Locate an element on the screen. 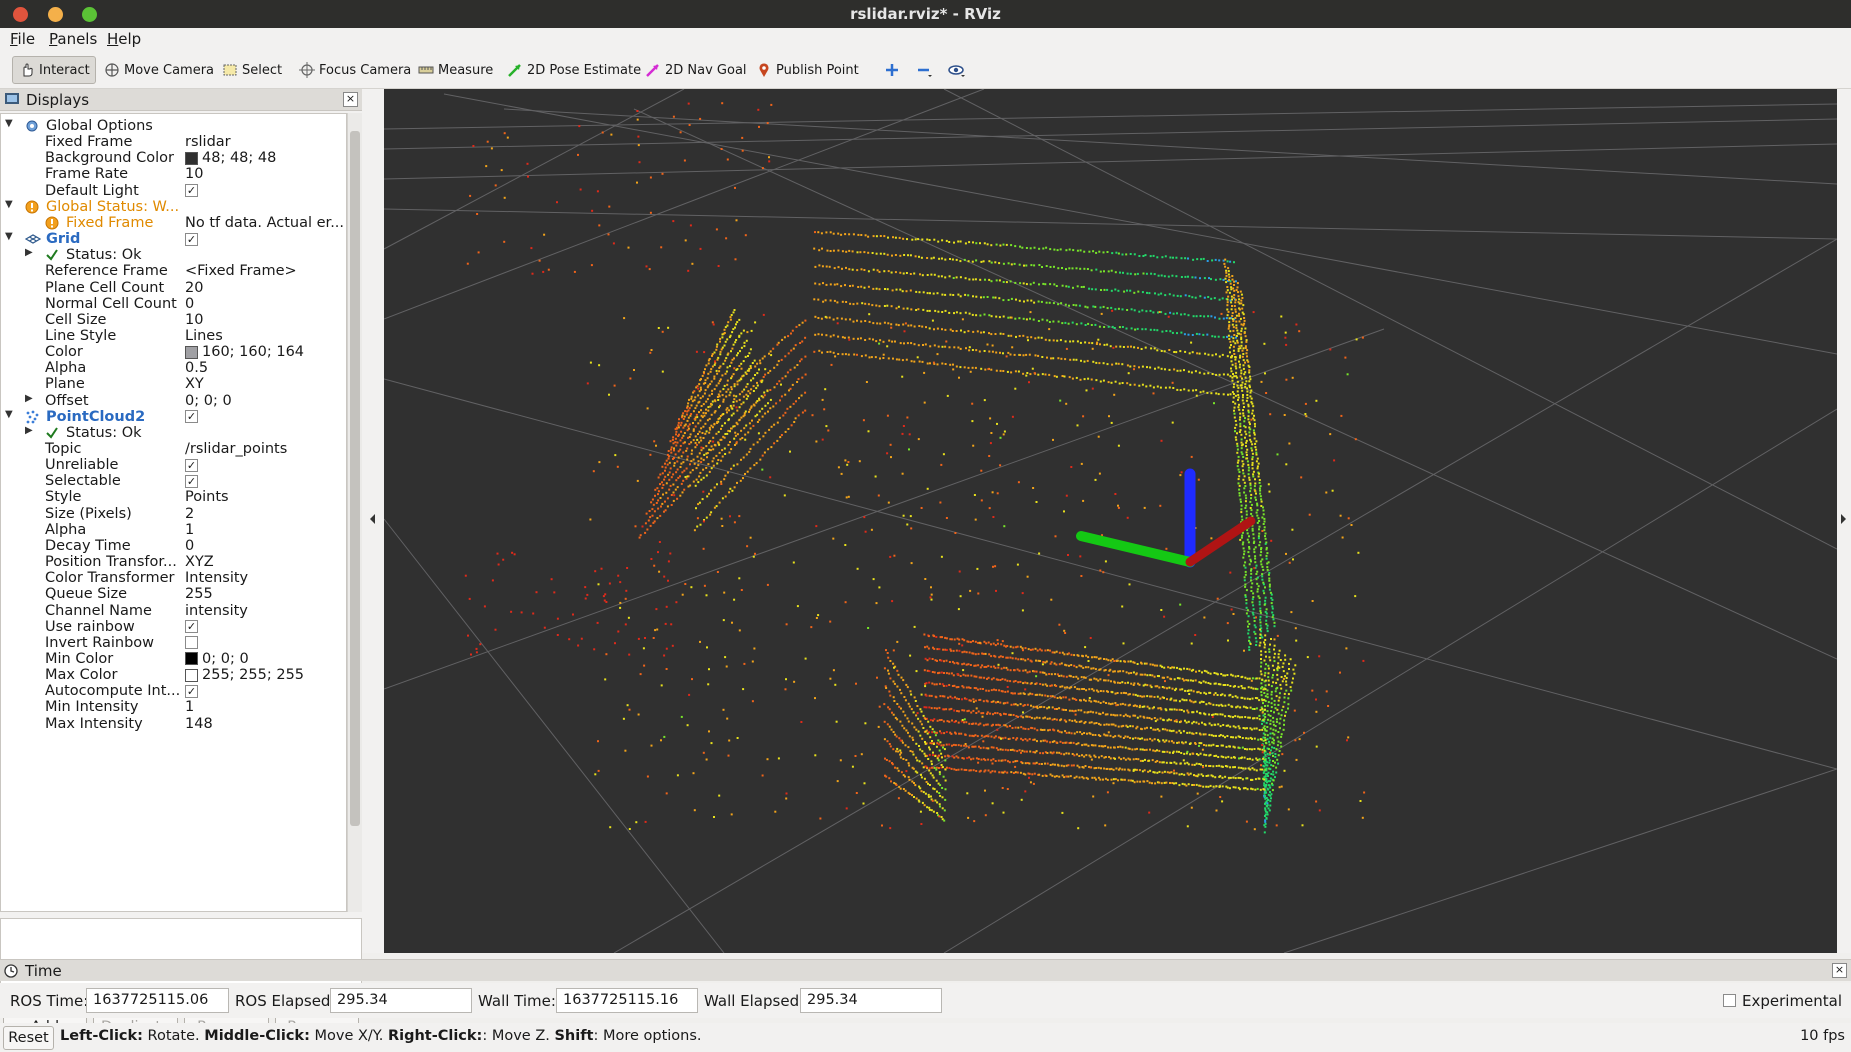 The width and height of the screenshot is (1851, 1052). fps-readout: 10 fps is located at coordinates (1822, 1036).